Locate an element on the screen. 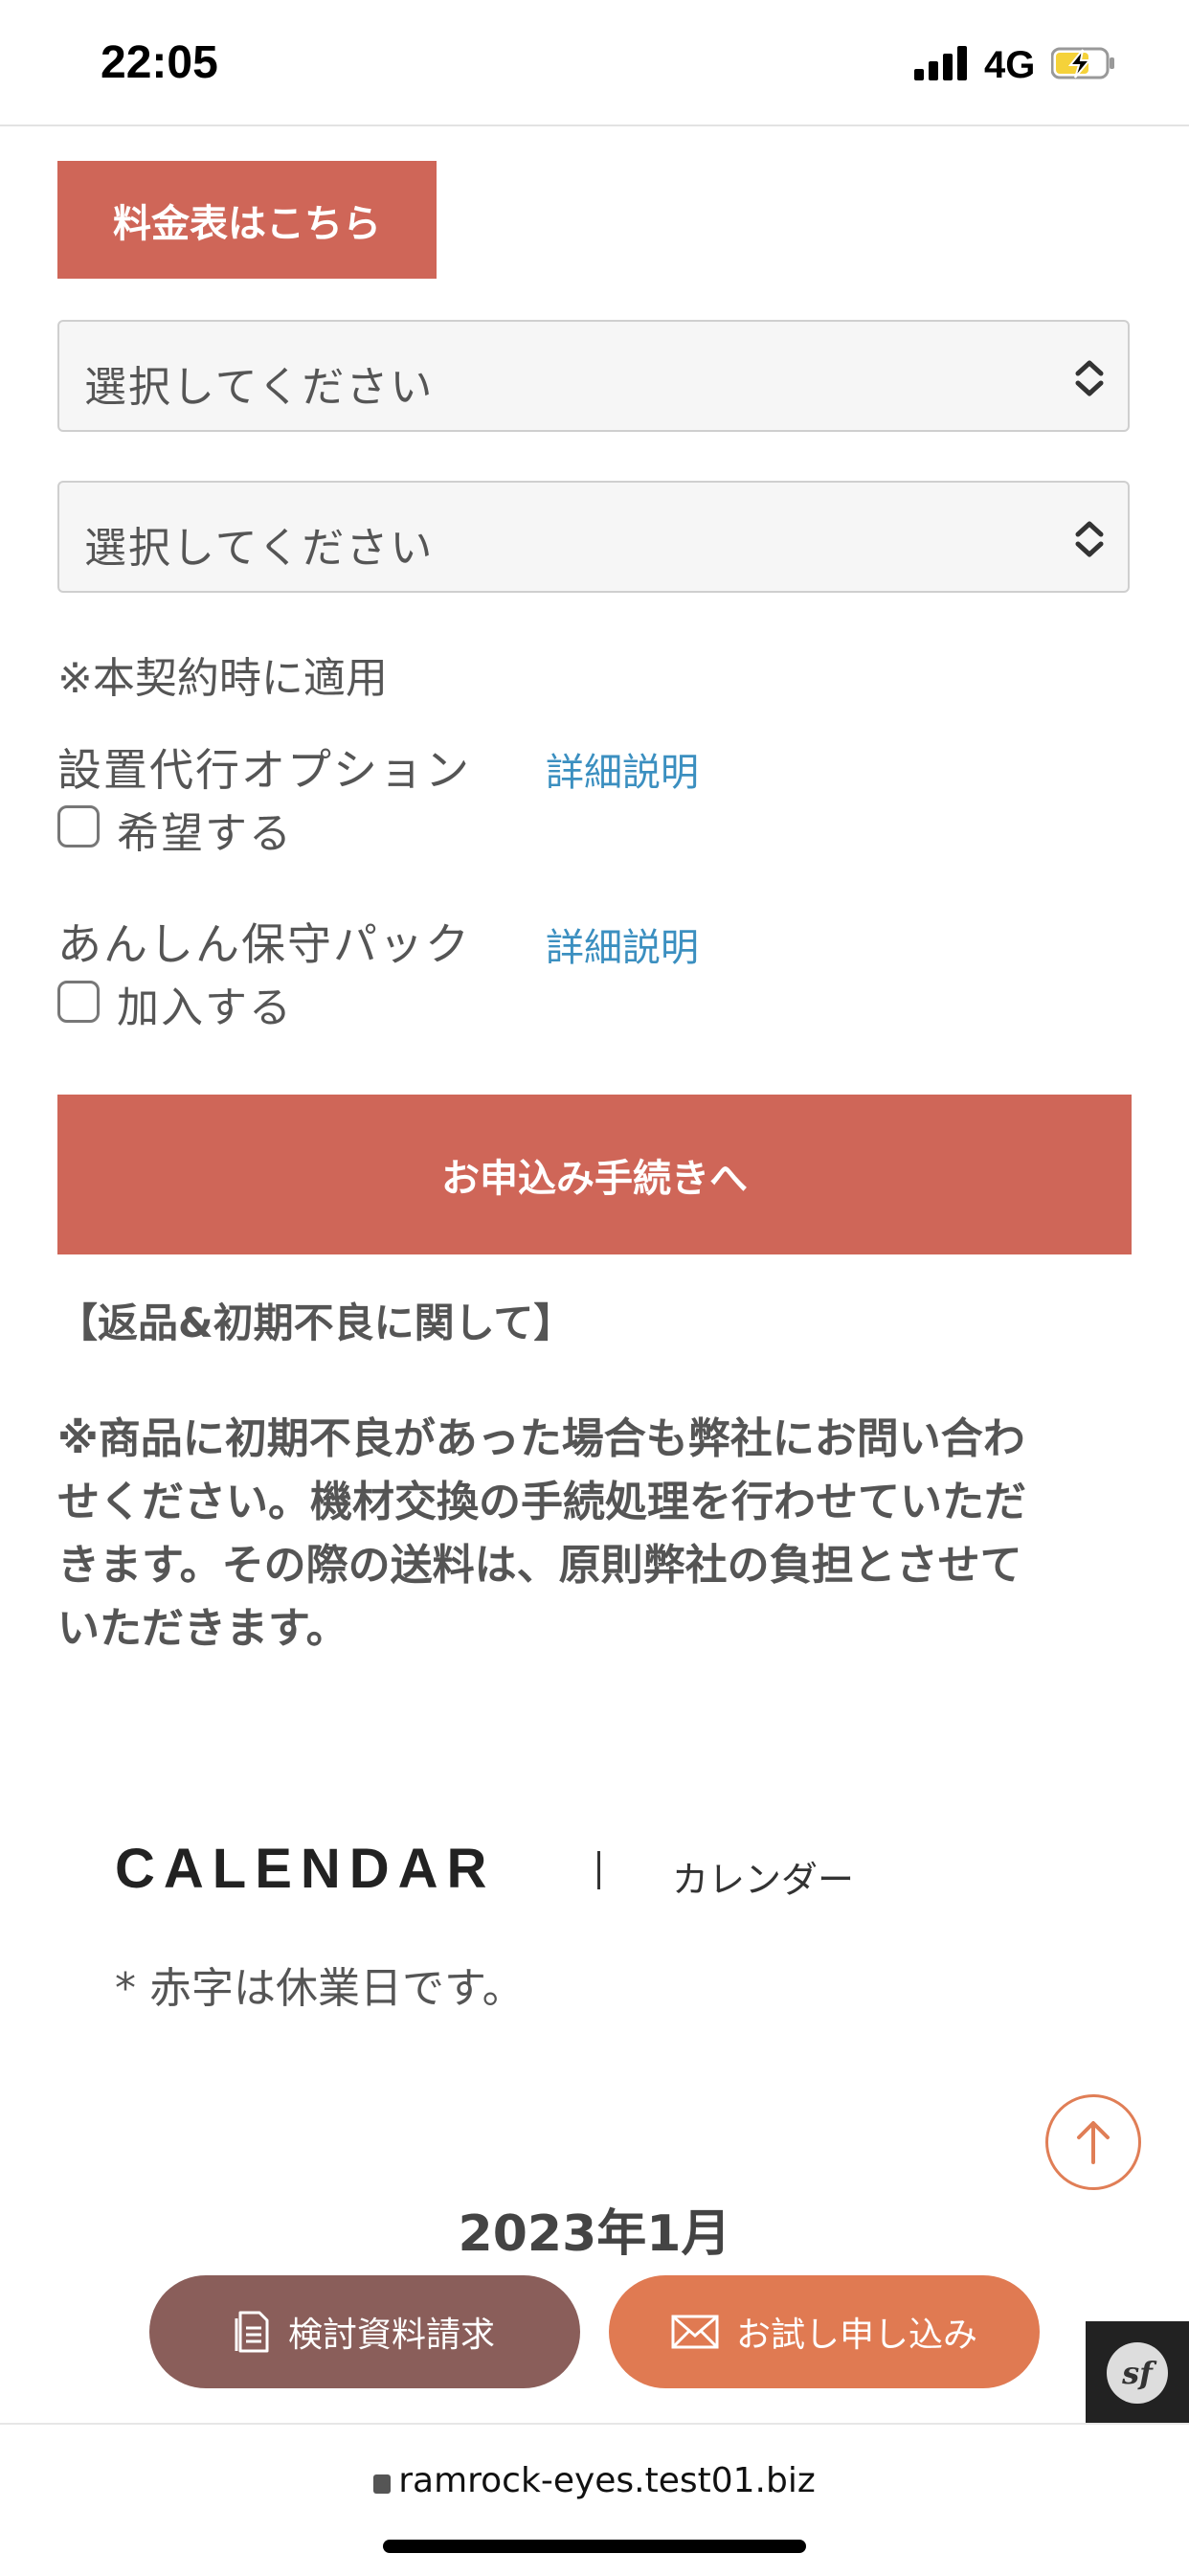  url-text: ramrock-eyes.test01.biz is located at coordinates (607, 2480).